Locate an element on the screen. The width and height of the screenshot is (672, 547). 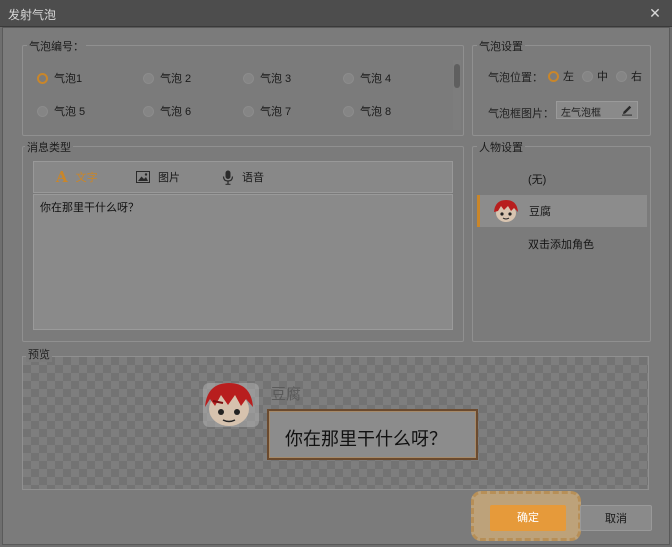
preview-bubble: 你在那里干什么呀？ is located at coordinates (372, 434).